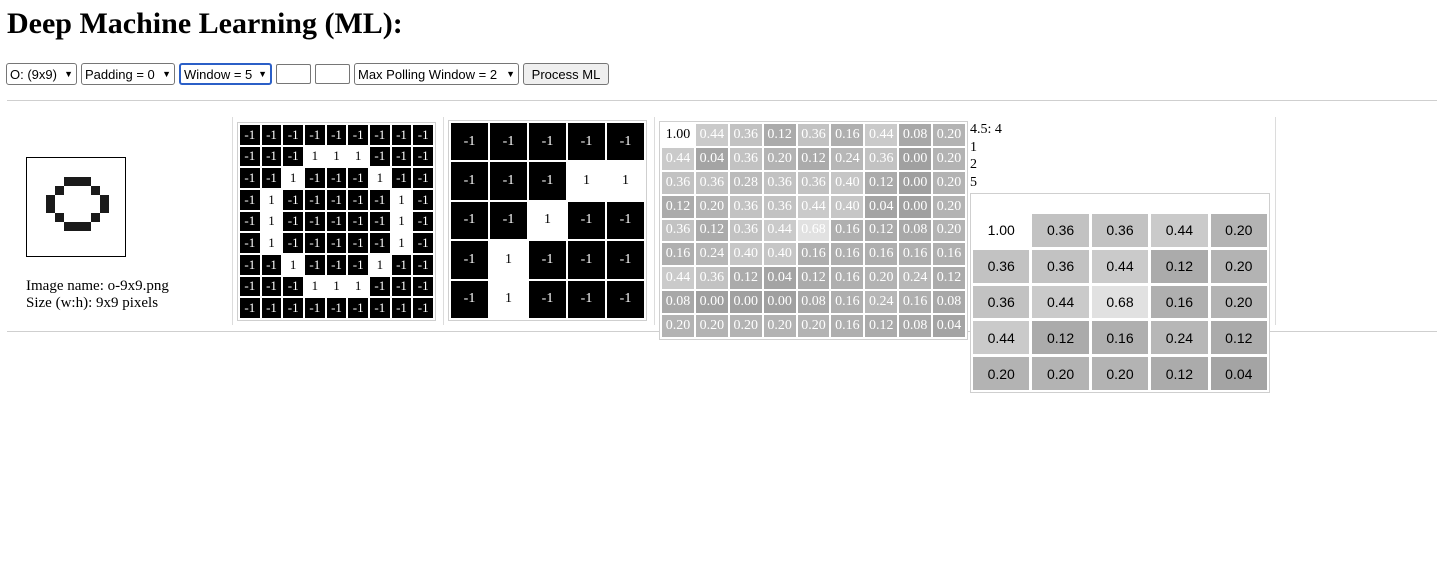  I want to click on padding-select-value: Padding = 0, so click(120, 74).